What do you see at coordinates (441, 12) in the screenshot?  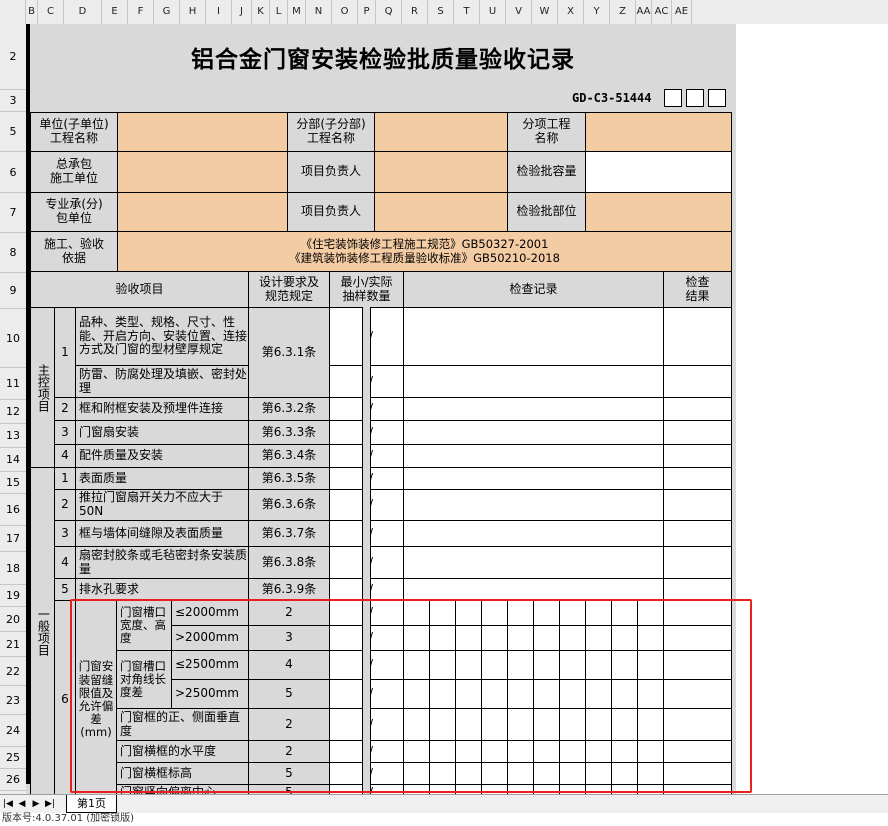 I see `column-header-cell: S` at bounding box center [441, 12].